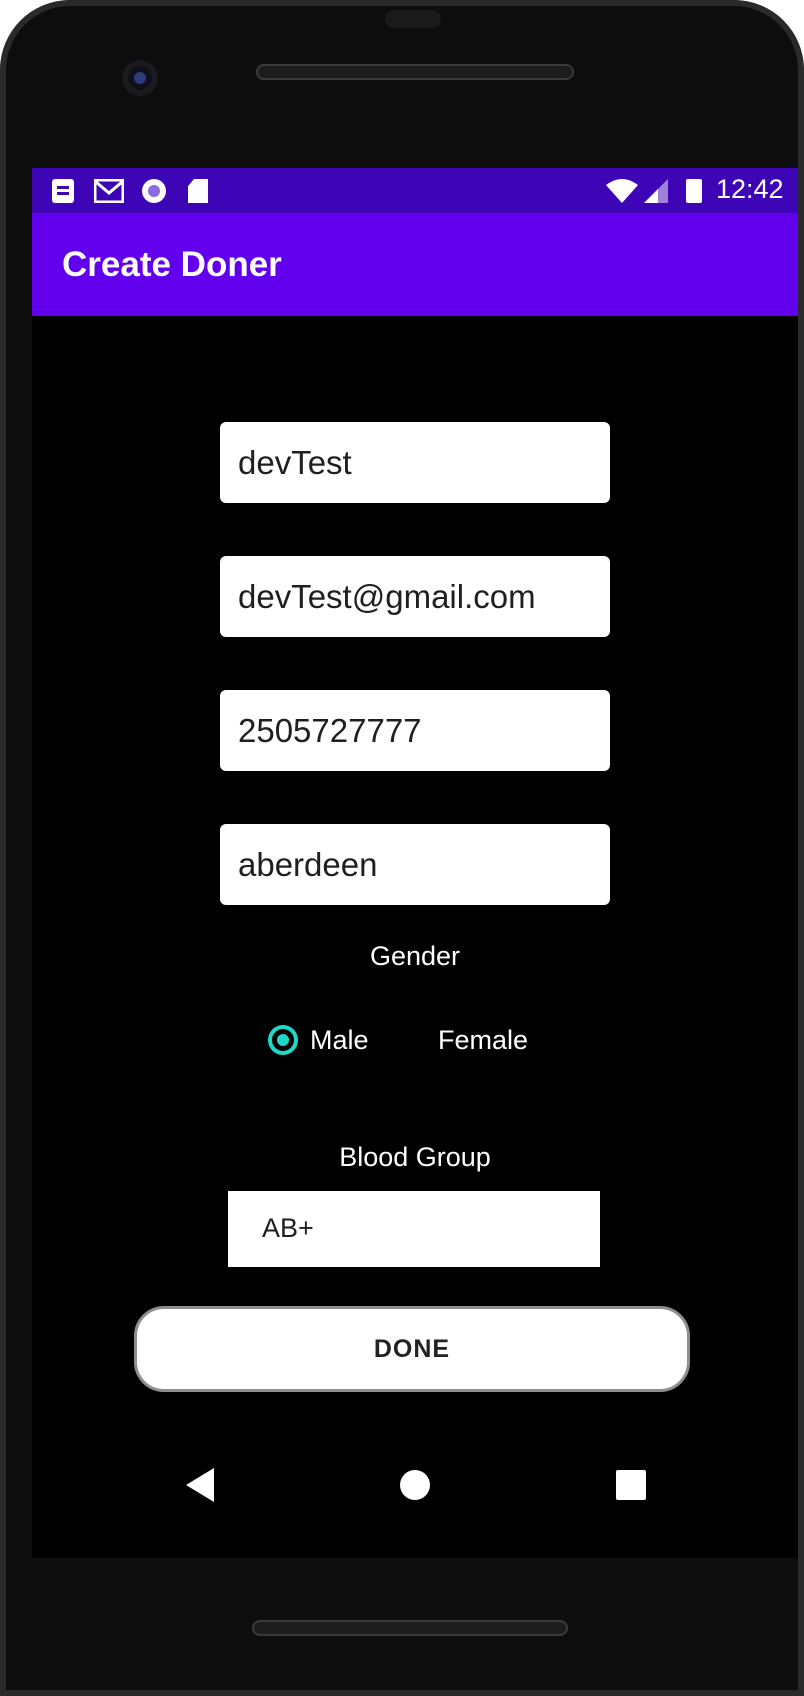 The height and width of the screenshot is (1696, 804). Describe the element at coordinates (198, 191) in the screenshot. I see `sd-card-icon` at that location.